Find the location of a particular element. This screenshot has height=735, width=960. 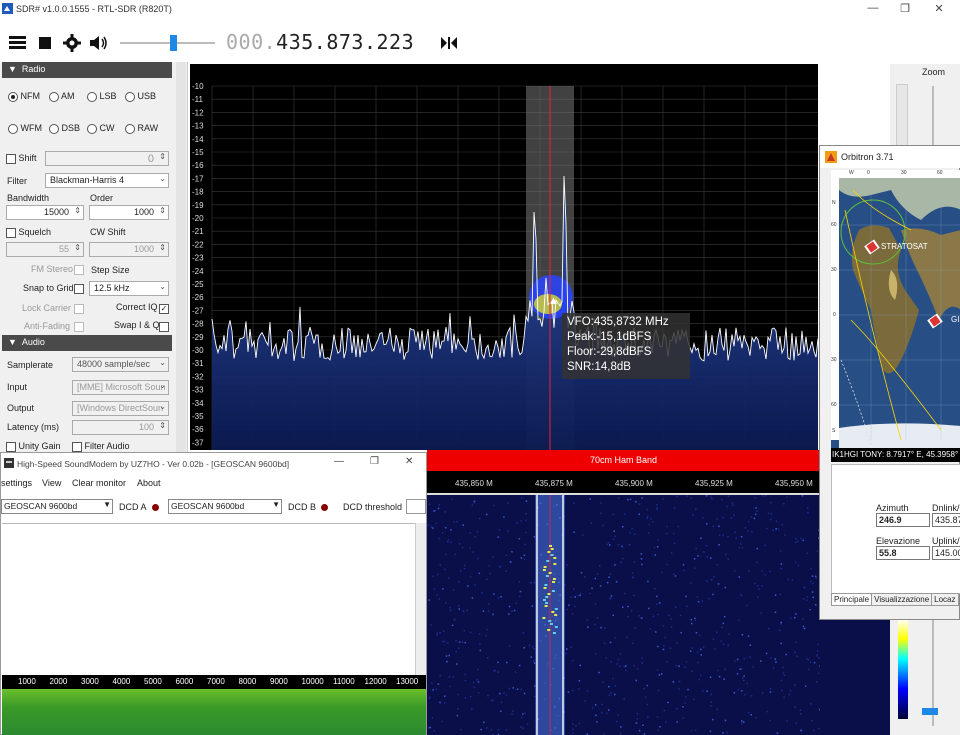

orbitron-tabs: Principale Visualizzazione Locaz is located at coordinates (895, 600).